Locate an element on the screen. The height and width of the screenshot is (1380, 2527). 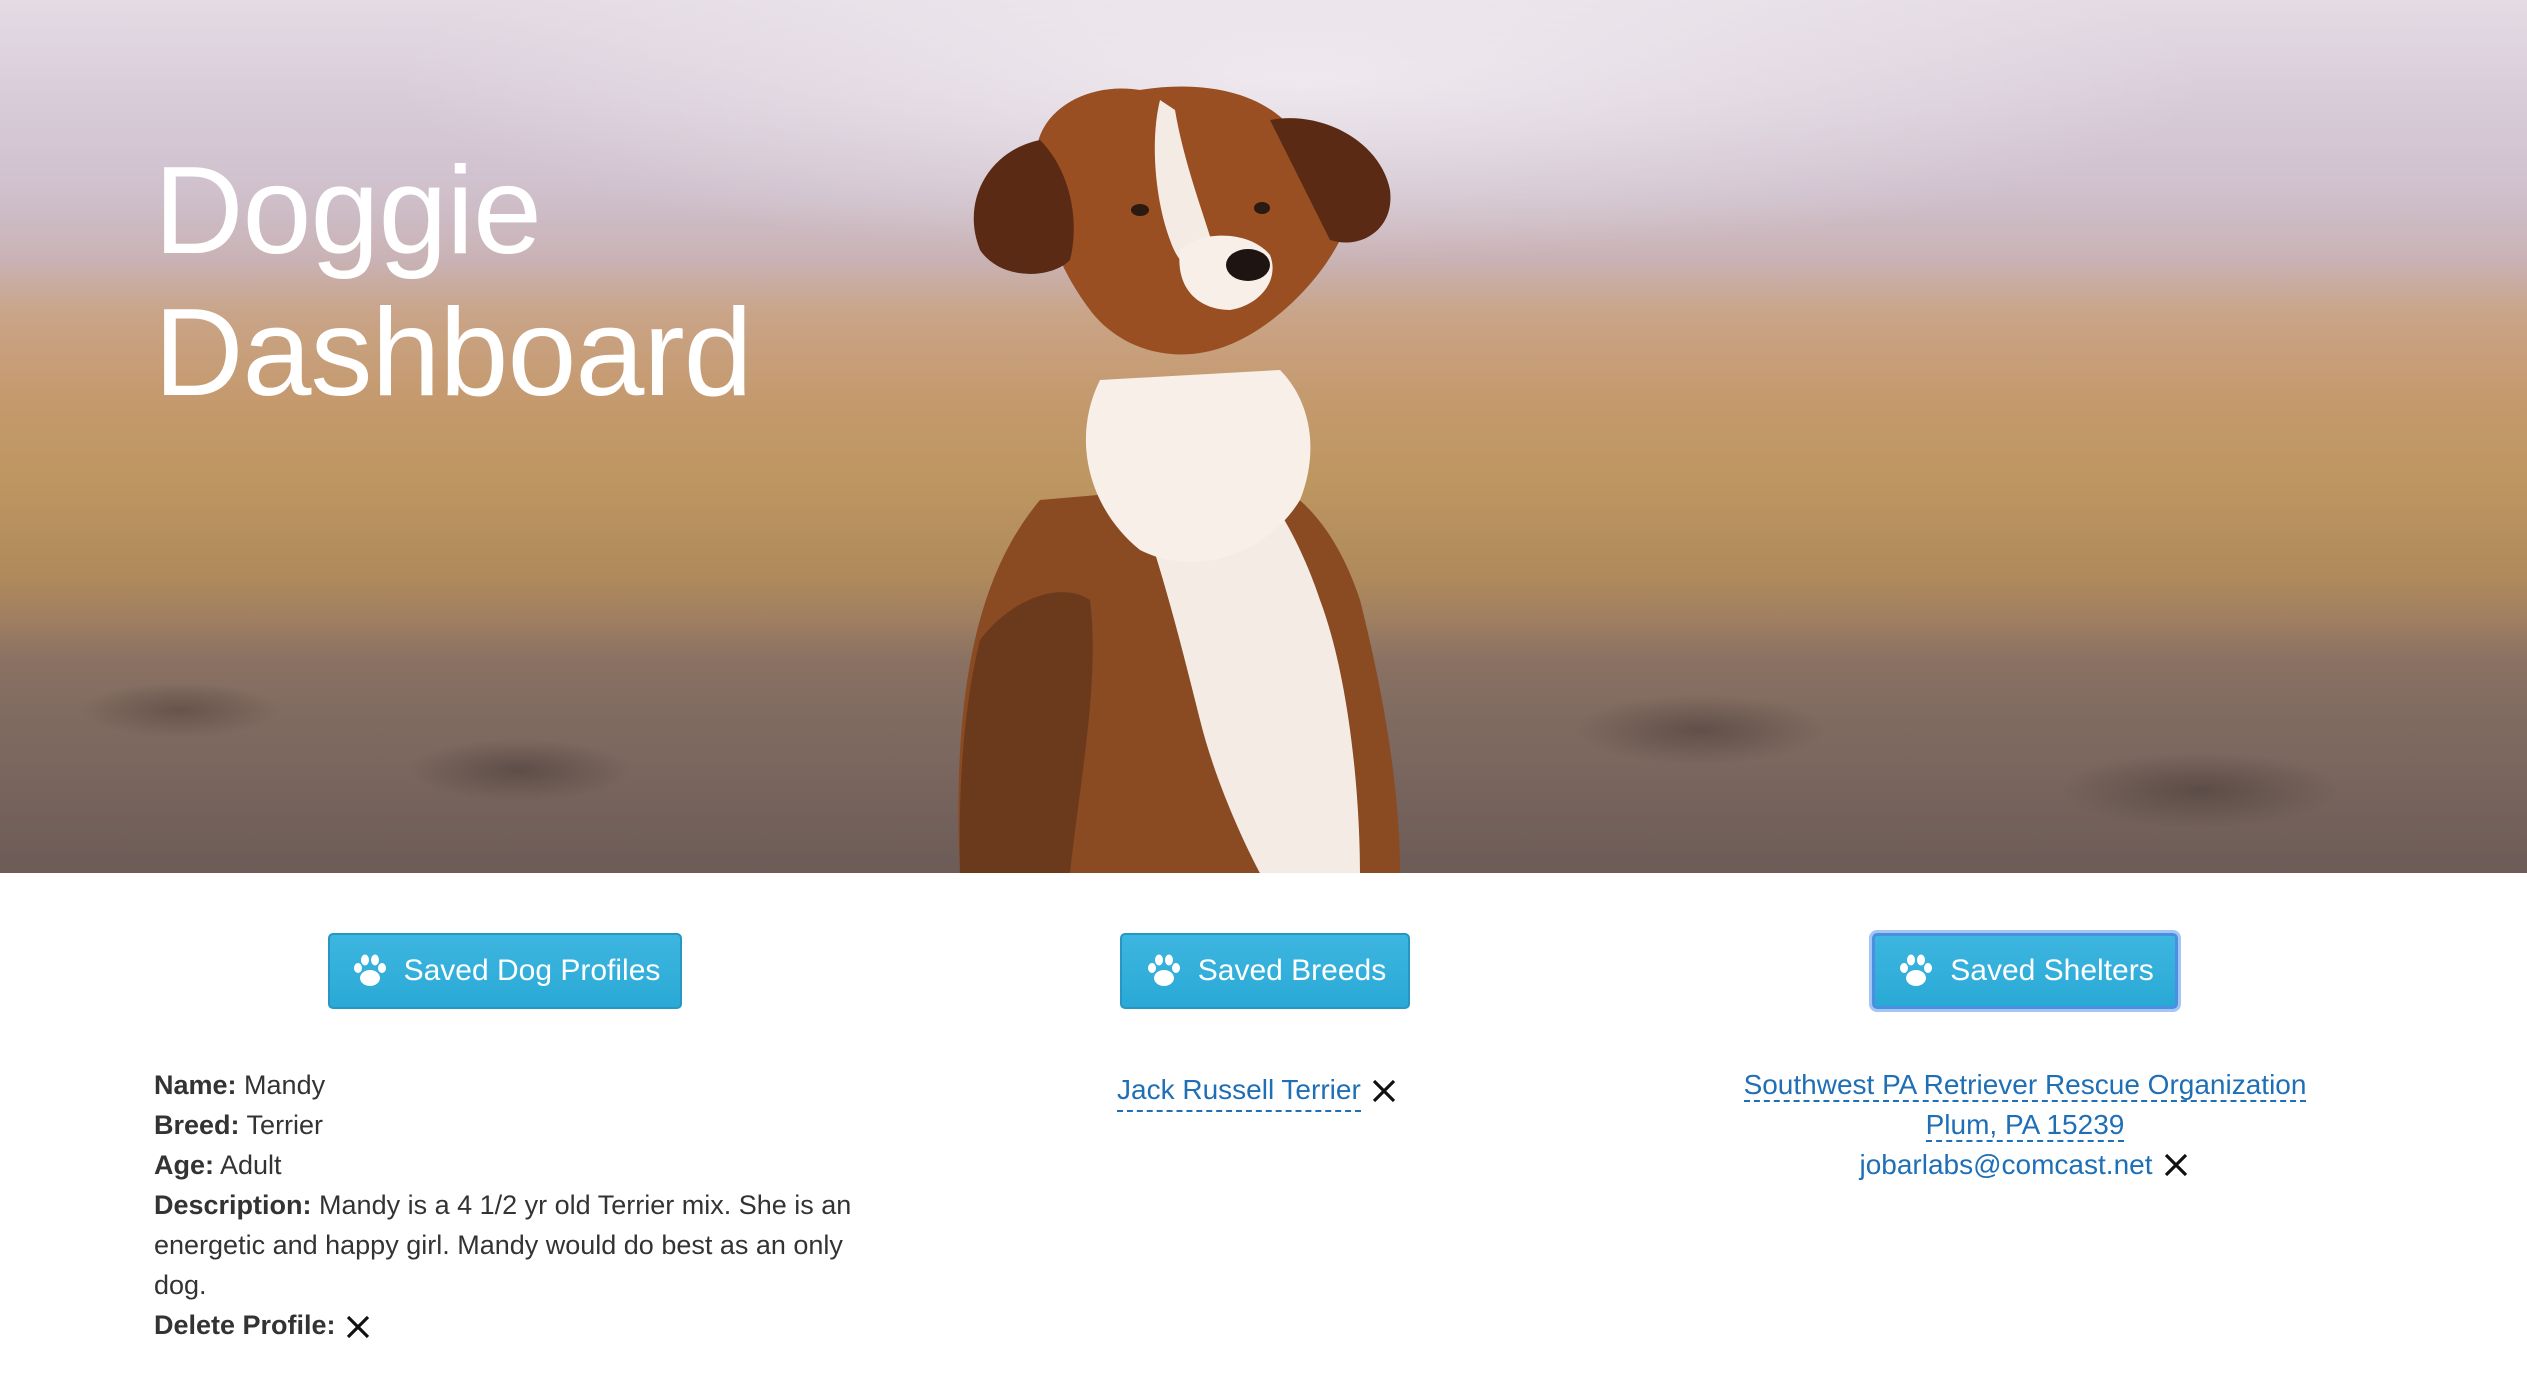
saved-breeds-label: Saved Breeds is located at coordinates (1292, 970).